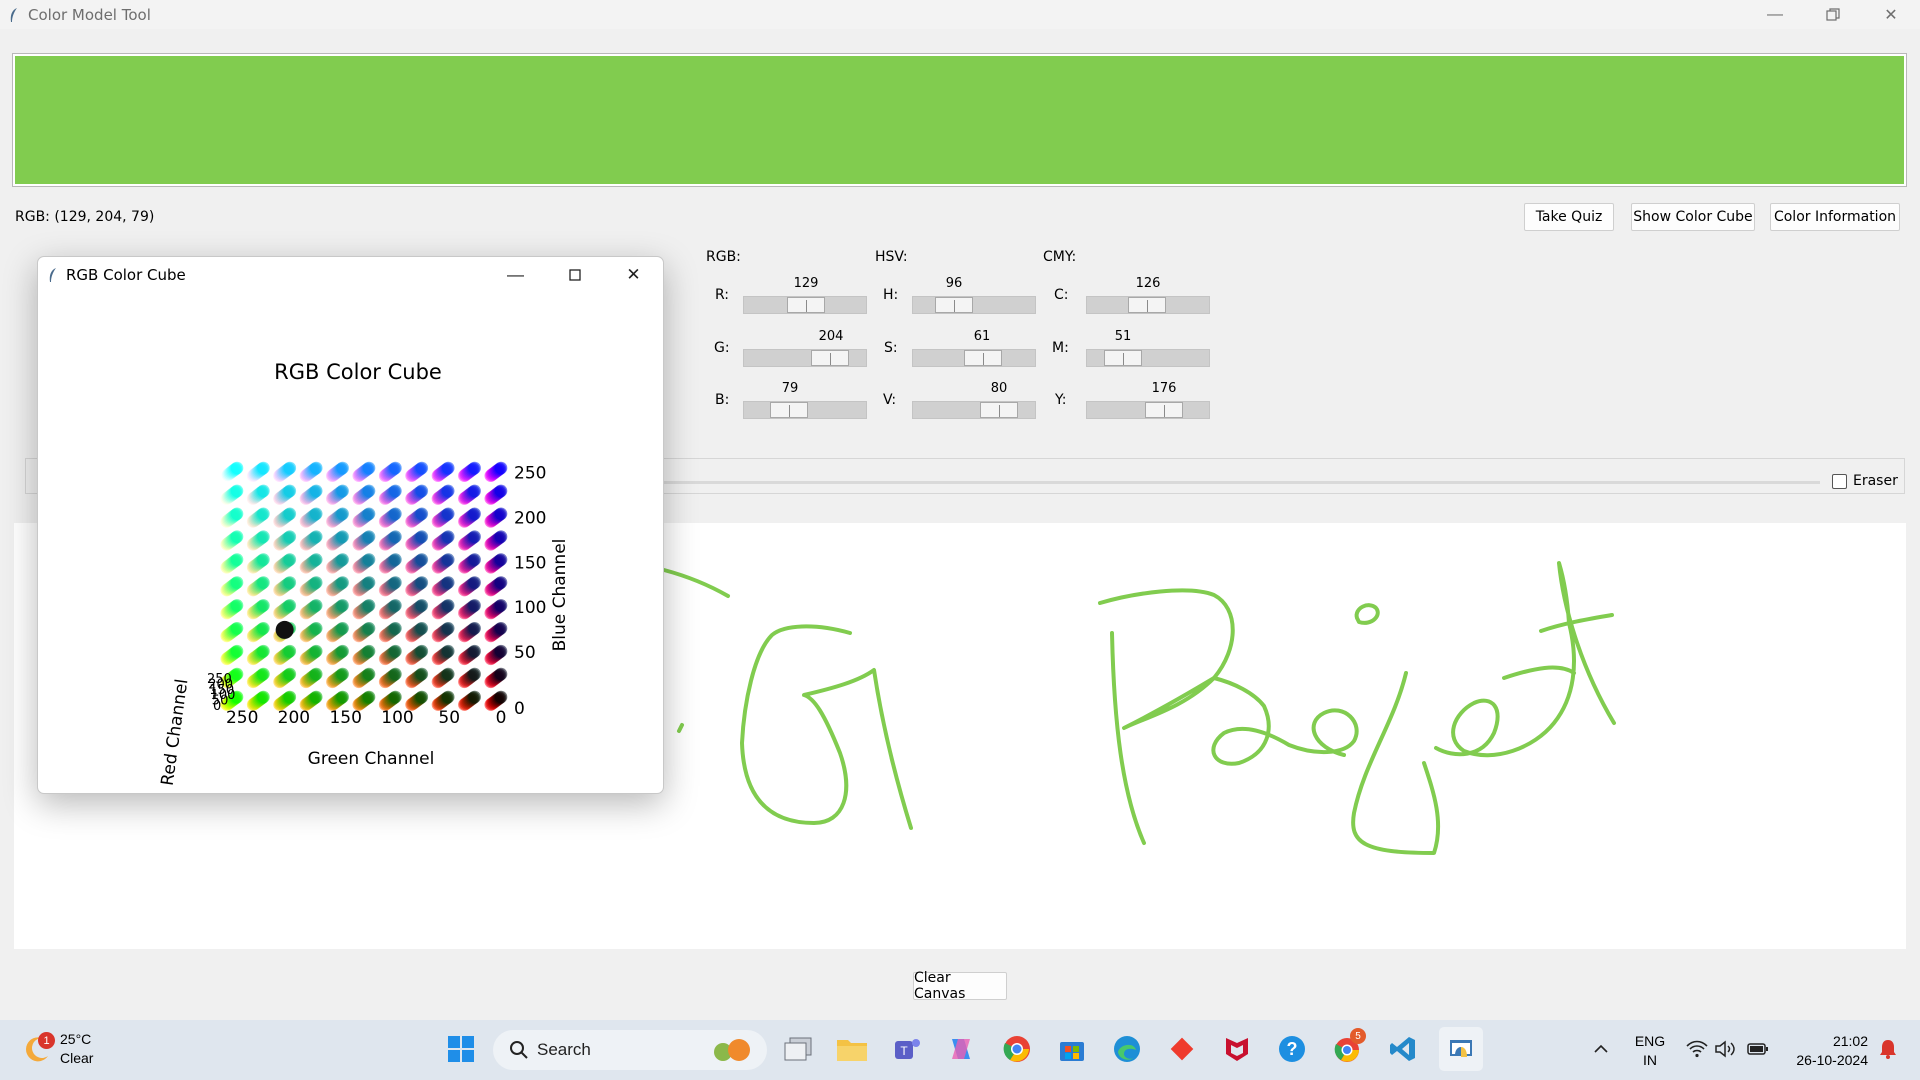  What do you see at coordinates (1825, 1051) in the screenshot?
I see `taskbar-clock: 21:02 26-10-2024` at bounding box center [1825, 1051].